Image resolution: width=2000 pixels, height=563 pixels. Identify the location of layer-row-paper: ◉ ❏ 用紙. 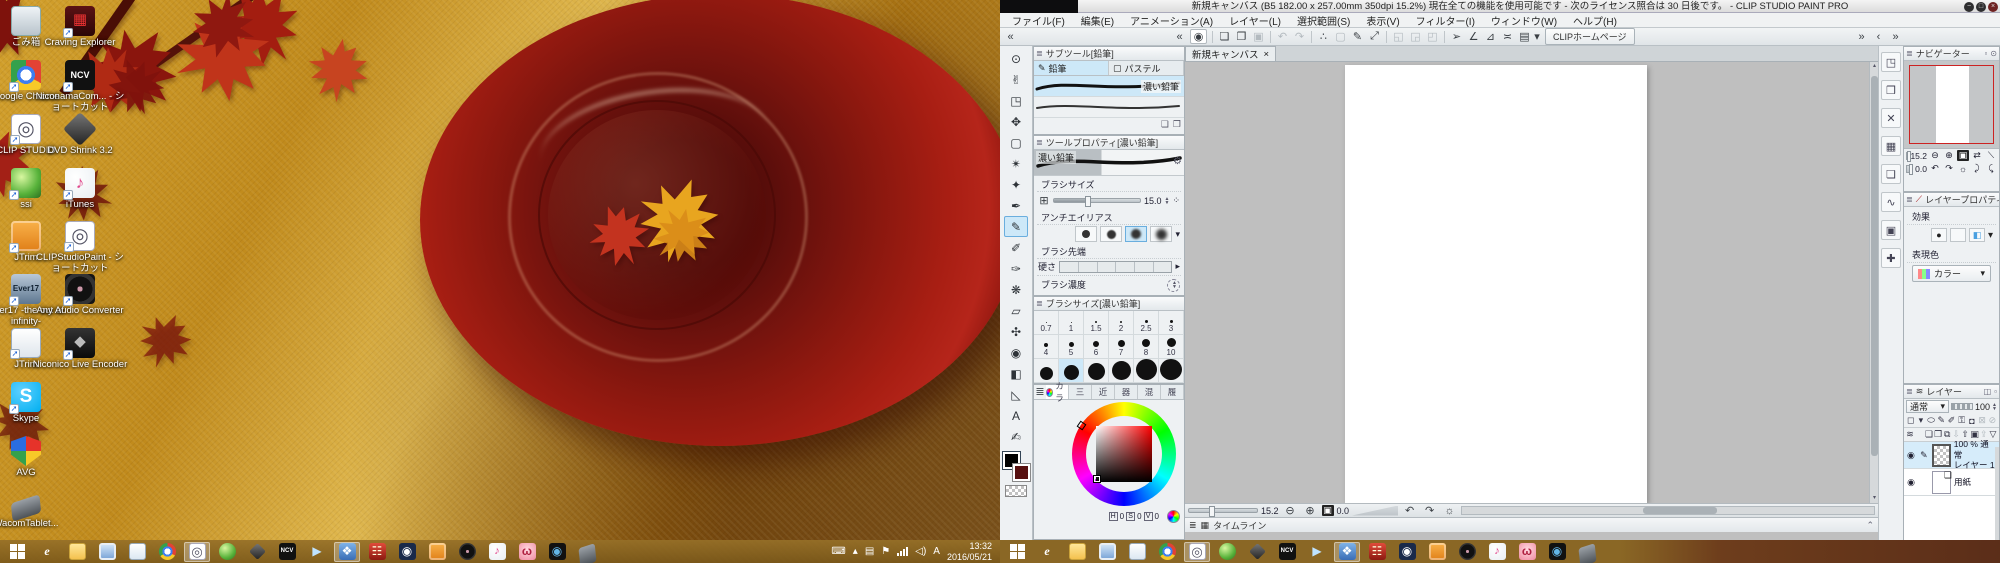
(1951, 482).